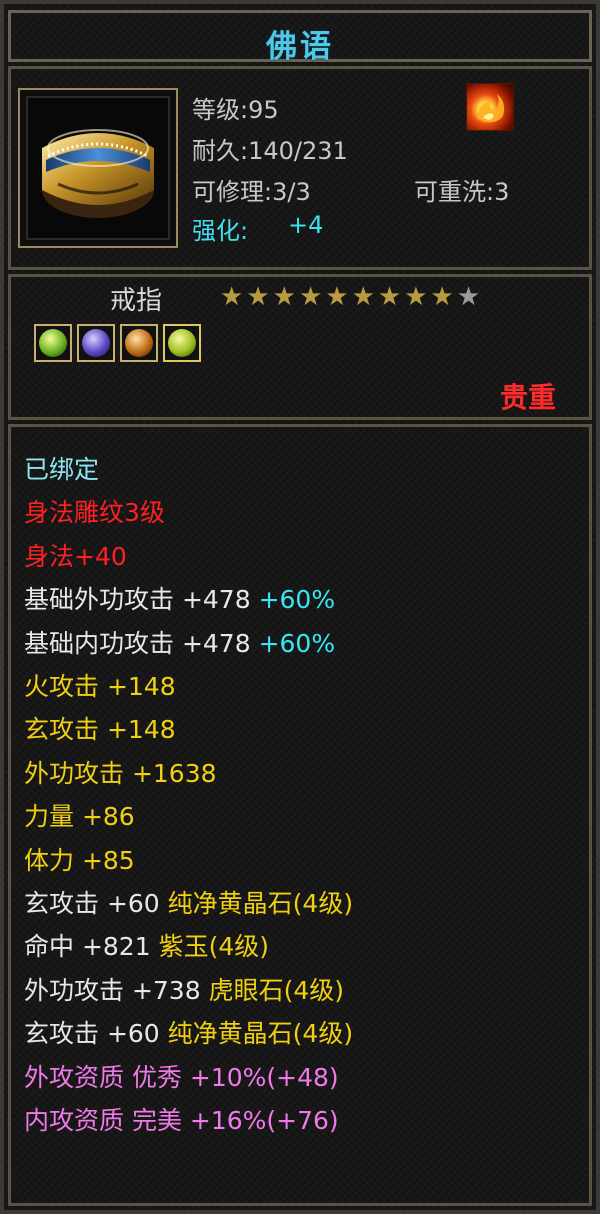  Describe the element at coordinates (270, 151) in the screenshot. I see `item-durability: 耐久:140/231` at that location.